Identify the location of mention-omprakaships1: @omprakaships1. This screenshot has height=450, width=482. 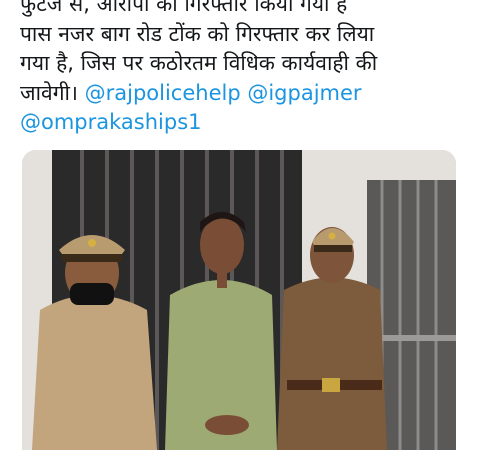
(111, 122).